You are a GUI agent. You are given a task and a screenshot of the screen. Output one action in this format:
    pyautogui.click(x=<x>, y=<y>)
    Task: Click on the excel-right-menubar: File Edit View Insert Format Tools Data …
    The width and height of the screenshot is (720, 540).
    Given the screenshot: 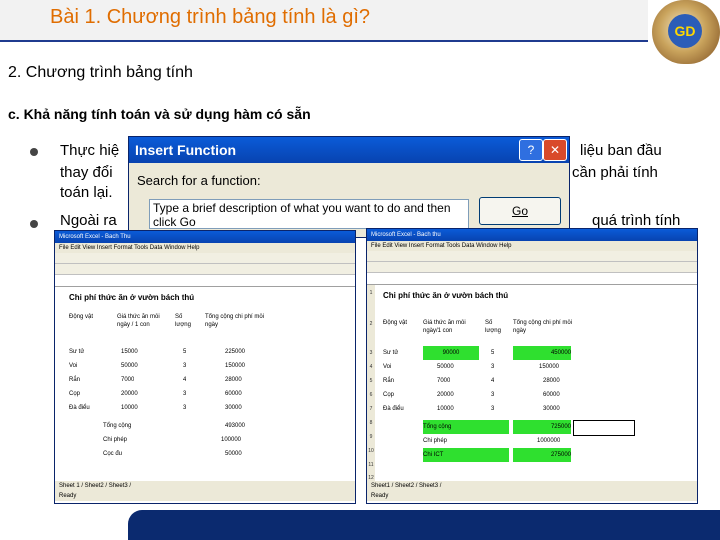 What is the action you would take?
    pyautogui.click(x=532, y=246)
    